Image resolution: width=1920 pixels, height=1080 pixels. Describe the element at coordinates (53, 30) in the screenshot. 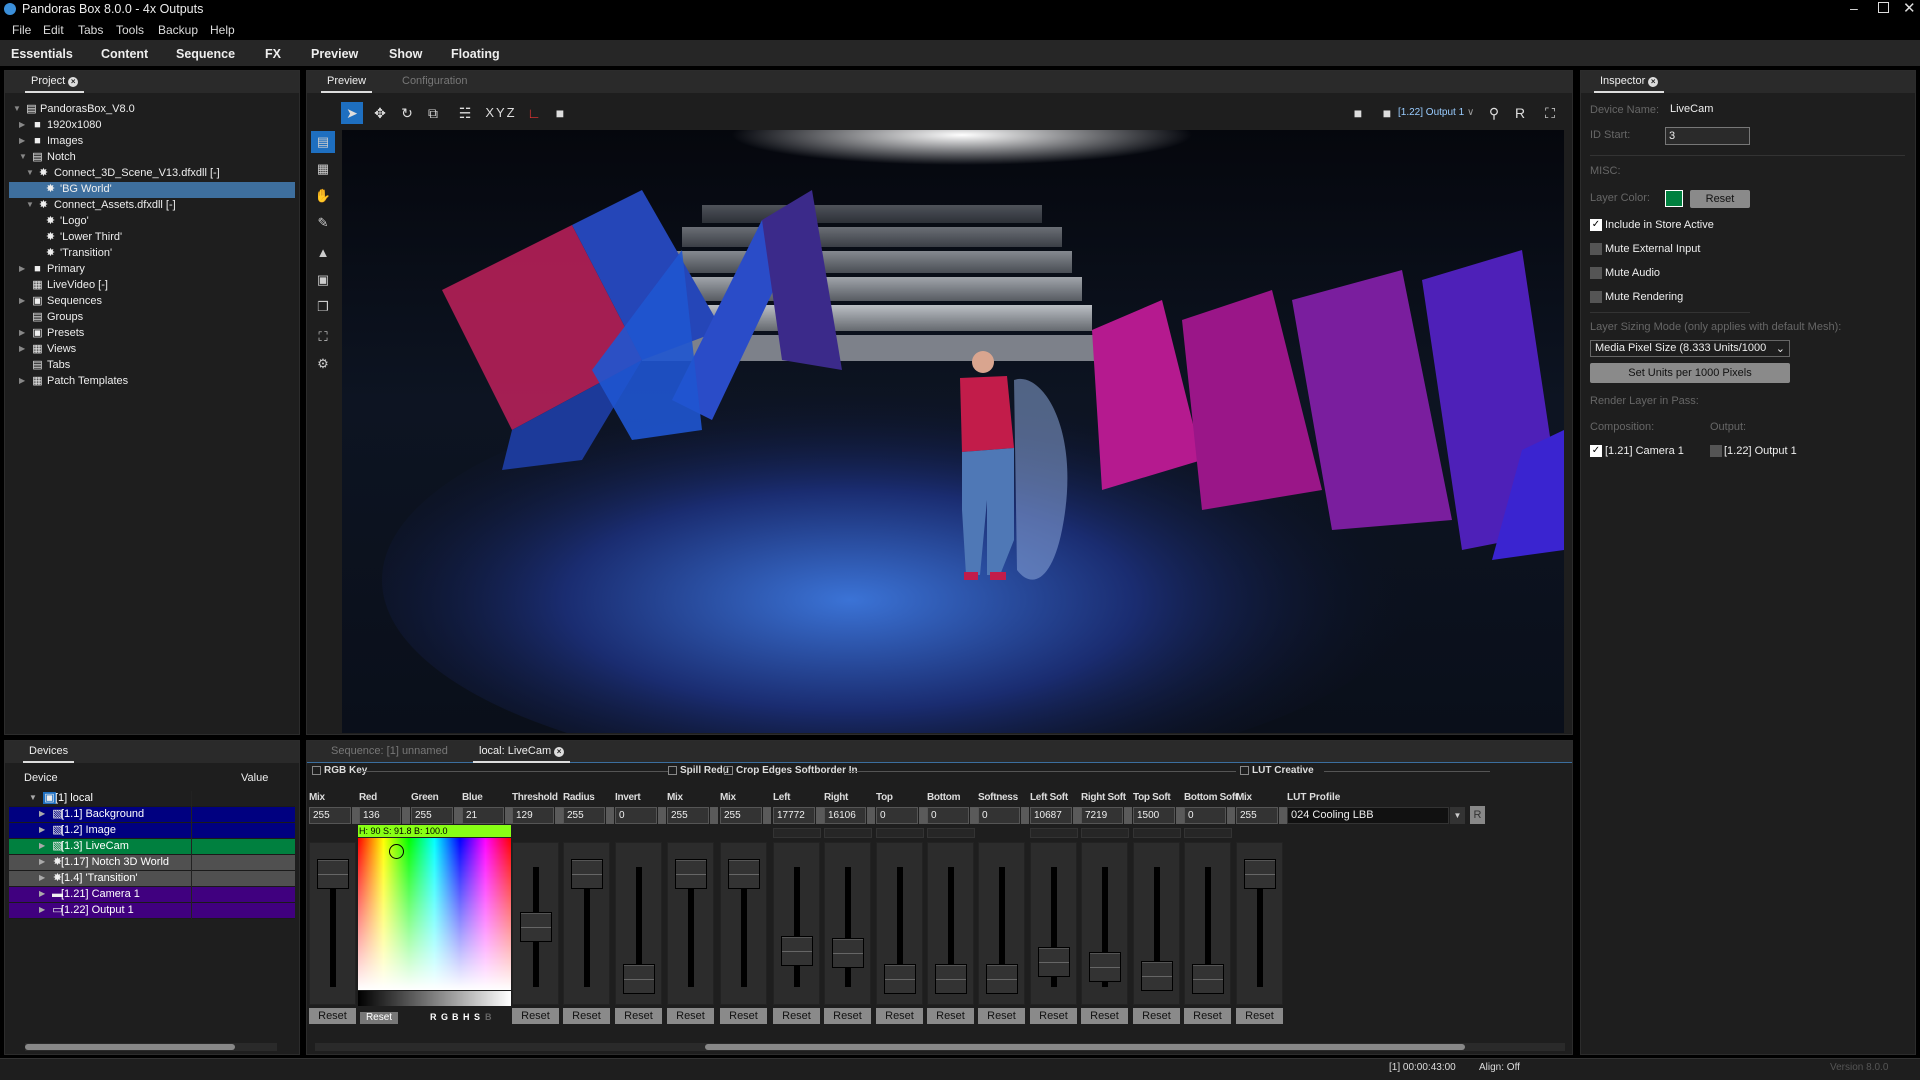

I see `menu-edit: Edit` at that location.